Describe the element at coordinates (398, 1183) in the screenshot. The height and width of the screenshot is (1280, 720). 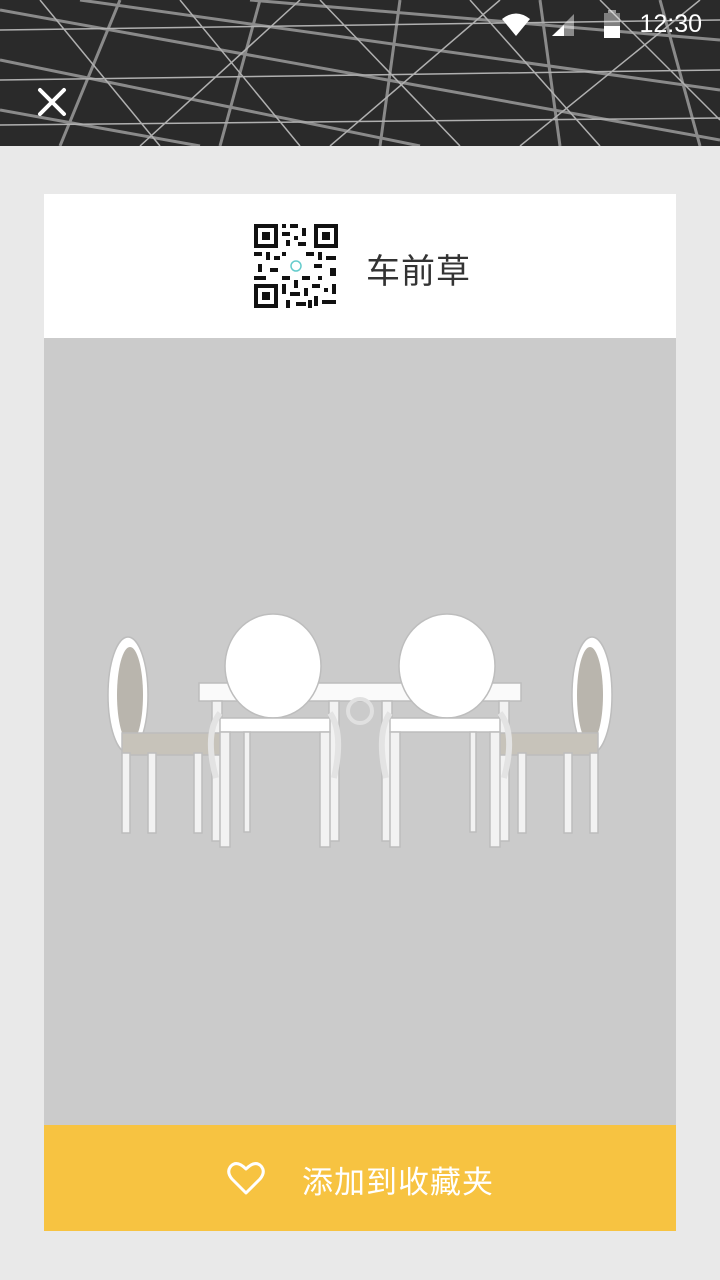
I see `add-to-favorites-label: 添加到收藏夹` at that location.